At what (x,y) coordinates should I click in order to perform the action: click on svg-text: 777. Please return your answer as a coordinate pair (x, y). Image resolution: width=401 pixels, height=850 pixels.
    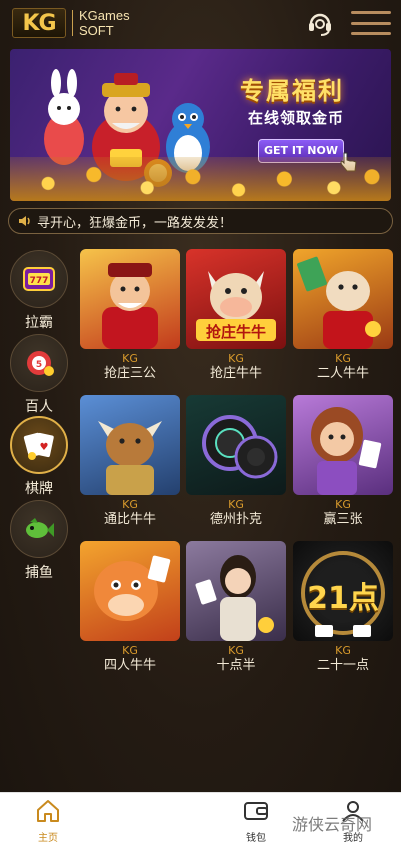
    Looking at the image, I should click on (39, 281).